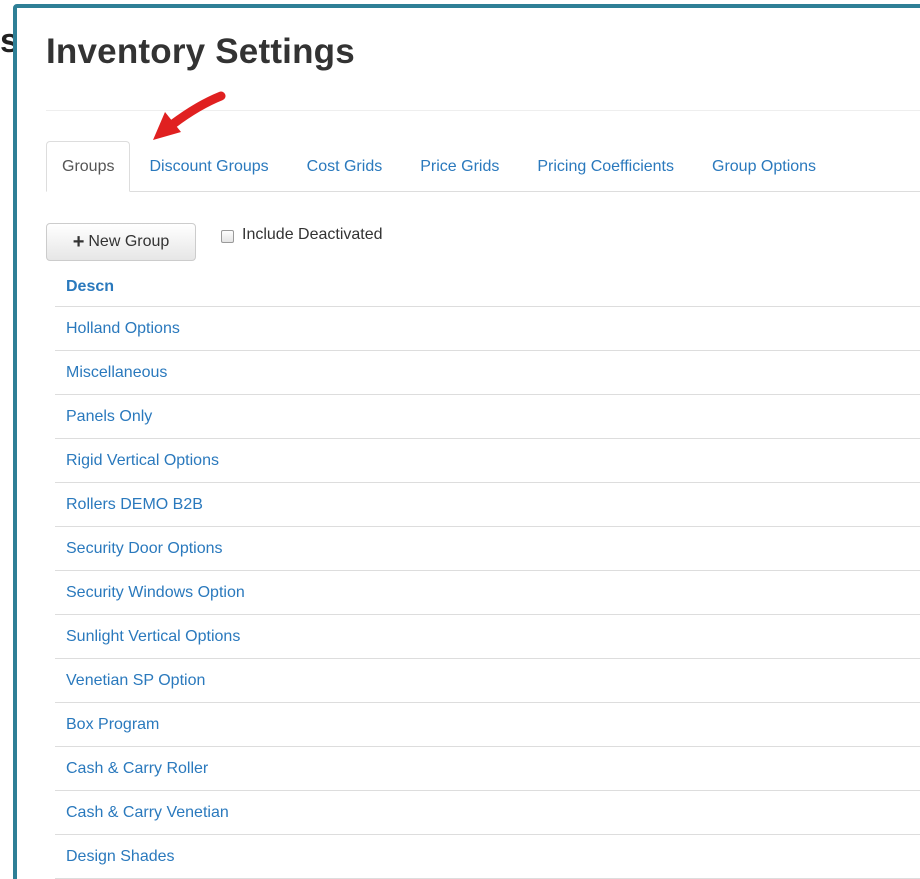 The height and width of the screenshot is (879, 920). Describe the element at coordinates (459, 166) in the screenshot. I see `tab-price-grids: Price Grids` at that location.